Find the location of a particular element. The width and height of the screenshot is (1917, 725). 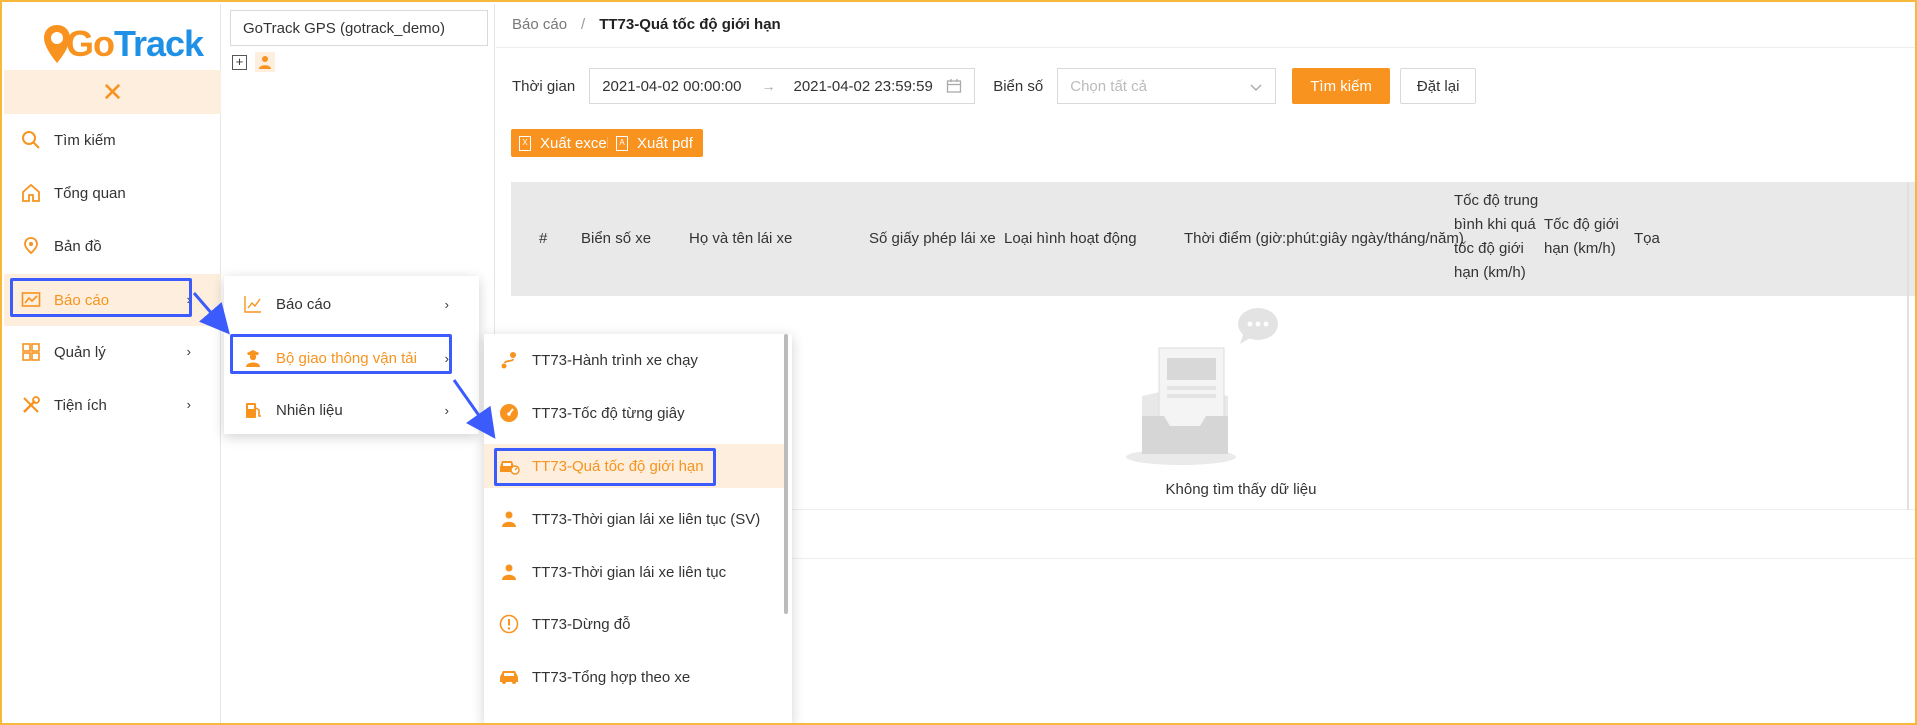

menu-item-label: TT73-Tổng hợp theo xe is located at coordinates (611, 677).